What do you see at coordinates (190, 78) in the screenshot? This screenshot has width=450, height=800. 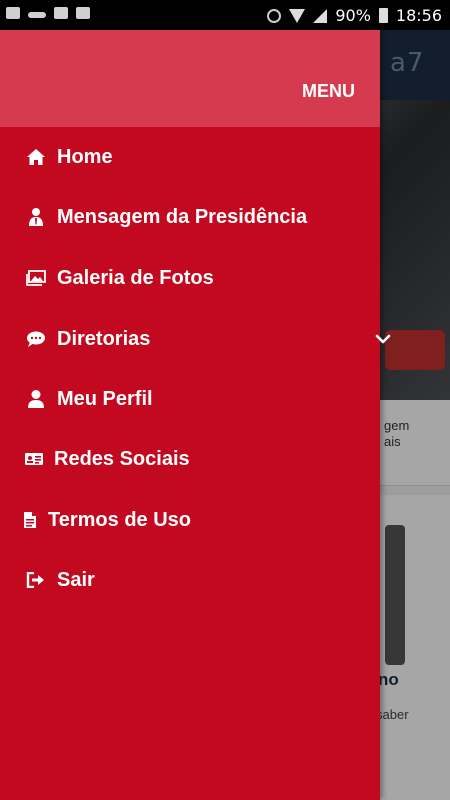 I see `drawer-header: MENU` at bounding box center [190, 78].